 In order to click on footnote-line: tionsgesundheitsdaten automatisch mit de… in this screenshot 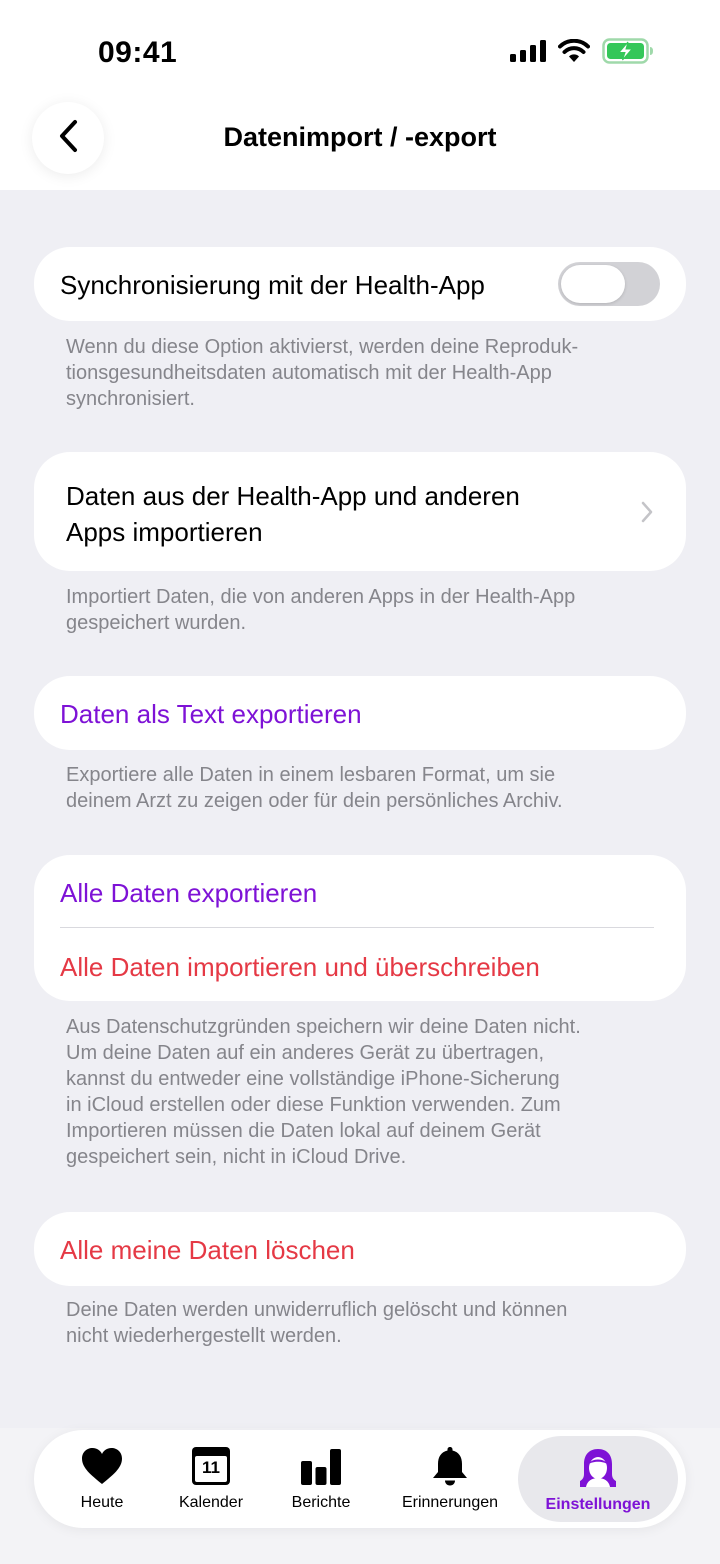, I will do `click(309, 373)`.